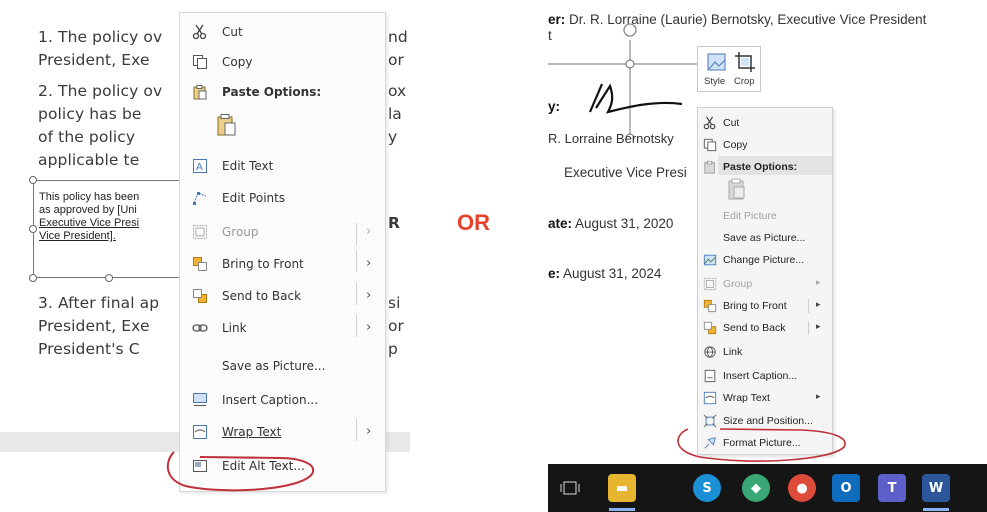 Image resolution: width=987 pixels, height=512 pixels. Describe the element at coordinates (846, 488) in the screenshot. I see `outlook-icon: O` at that location.